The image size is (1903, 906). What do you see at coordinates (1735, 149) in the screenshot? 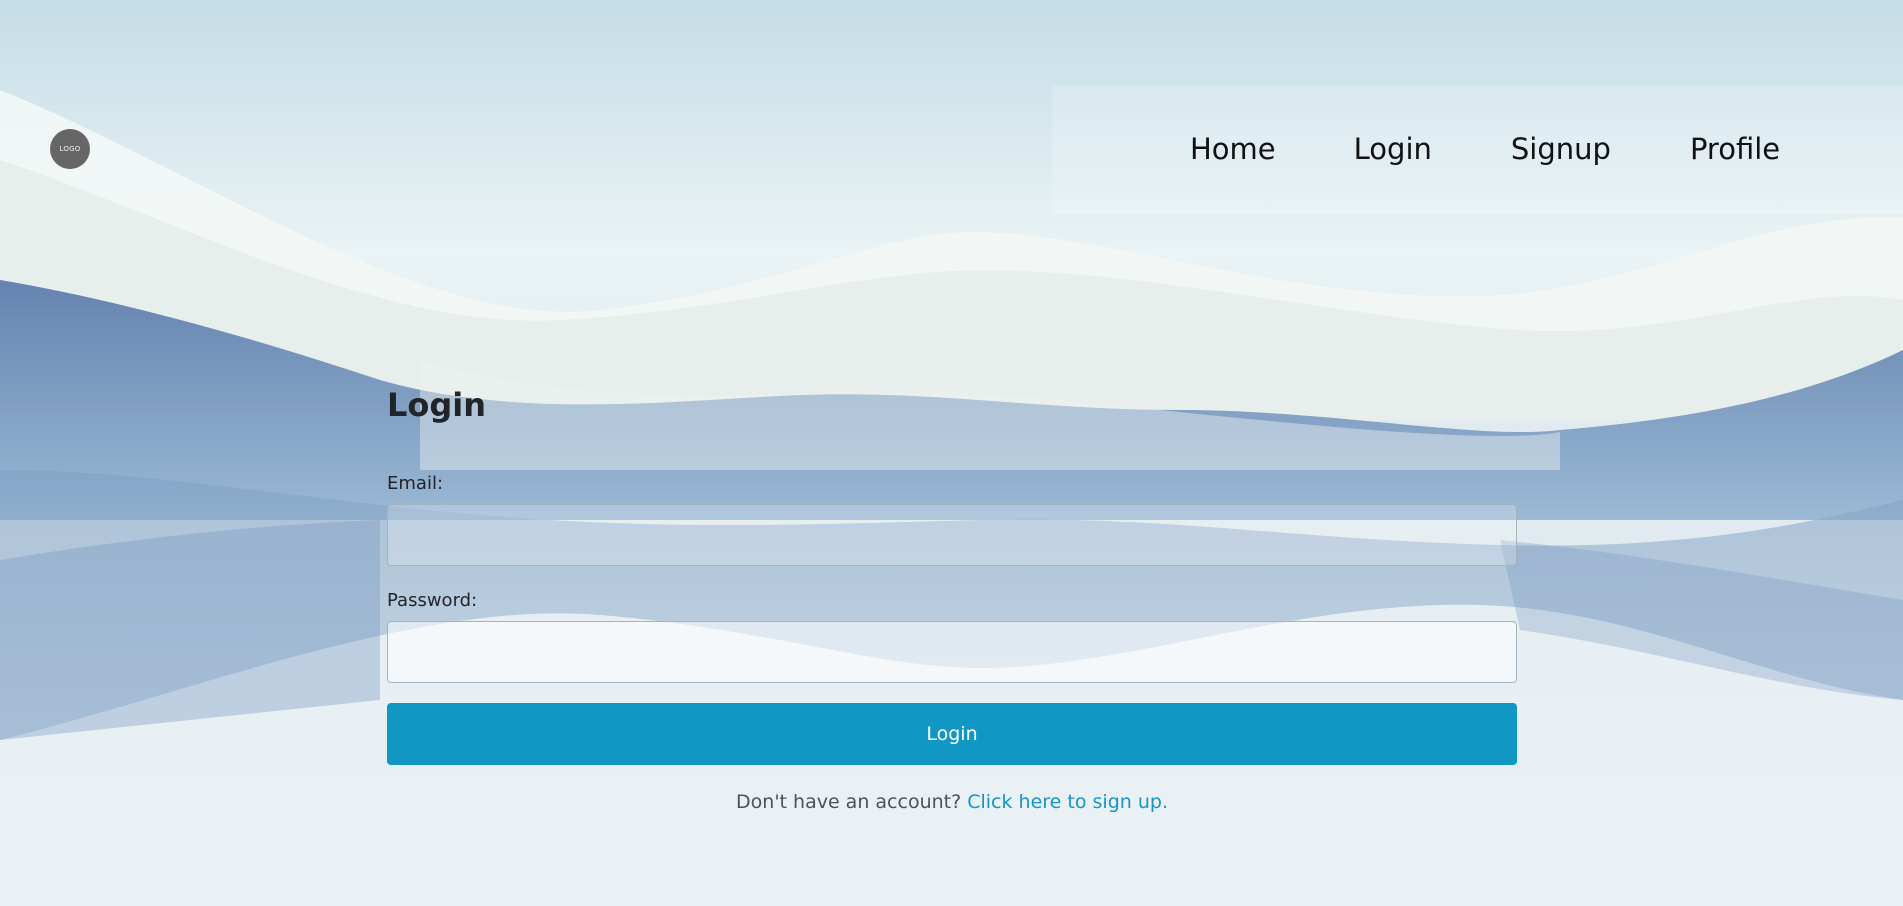
I see `nav-profile-link: Profile` at bounding box center [1735, 149].